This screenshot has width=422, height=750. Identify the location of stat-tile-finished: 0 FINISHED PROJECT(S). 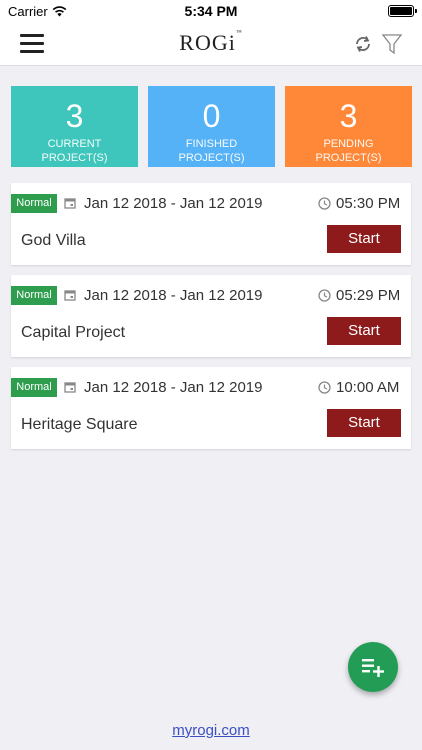
(211, 126).